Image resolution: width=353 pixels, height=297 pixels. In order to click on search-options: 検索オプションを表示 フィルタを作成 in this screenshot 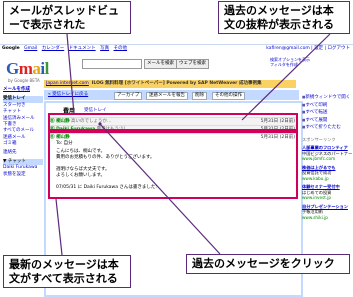, I will do `click(290, 62)`.